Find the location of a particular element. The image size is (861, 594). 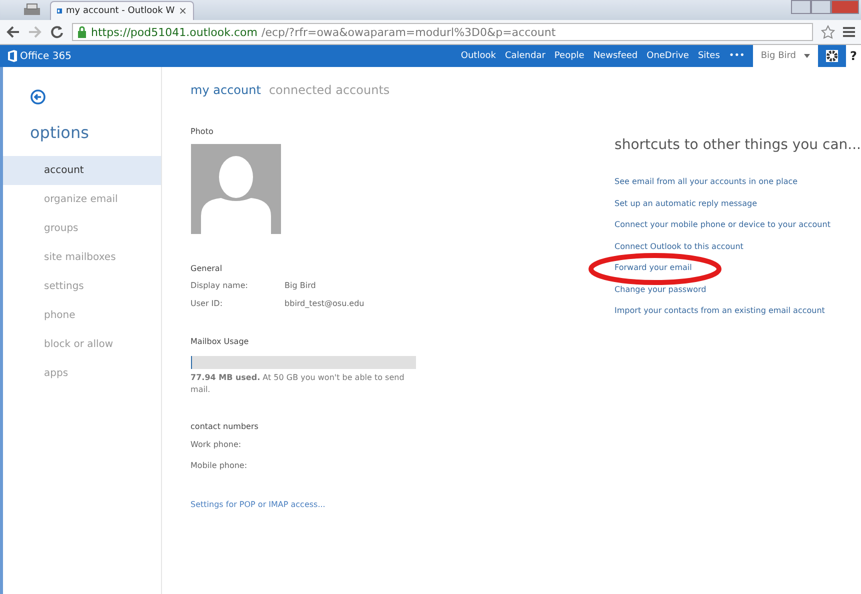

sidebar-item: account is located at coordinates (82, 170).